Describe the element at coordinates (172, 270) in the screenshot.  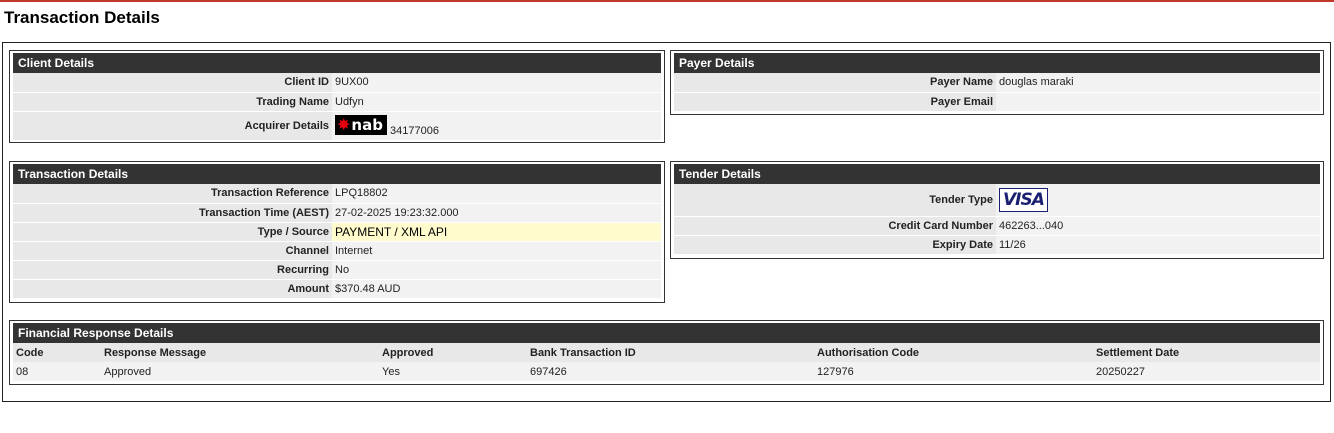
I see `recurring-label: Recurring` at that location.